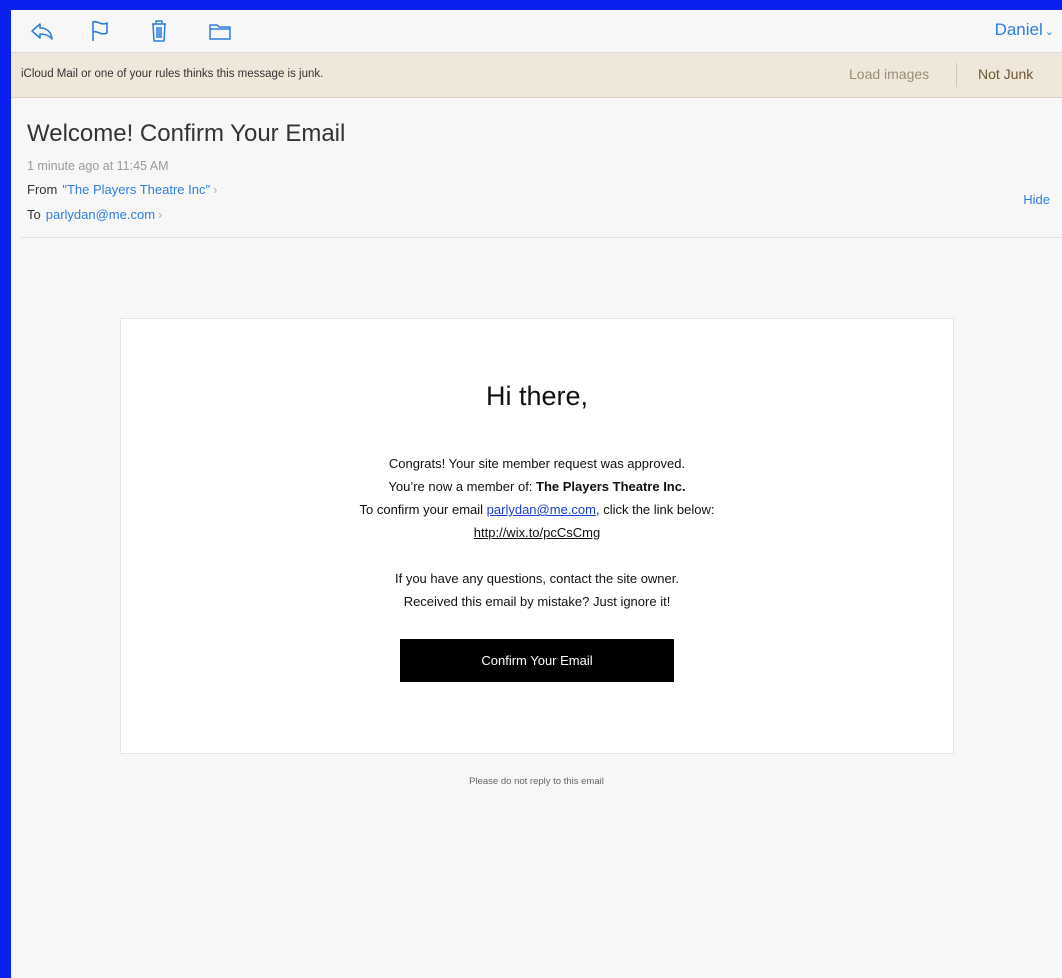 Image resolution: width=1062 pixels, height=978 pixels. Describe the element at coordinates (136, 189) in the screenshot. I see `from-sender: "The Players Theatre Inc"` at that location.